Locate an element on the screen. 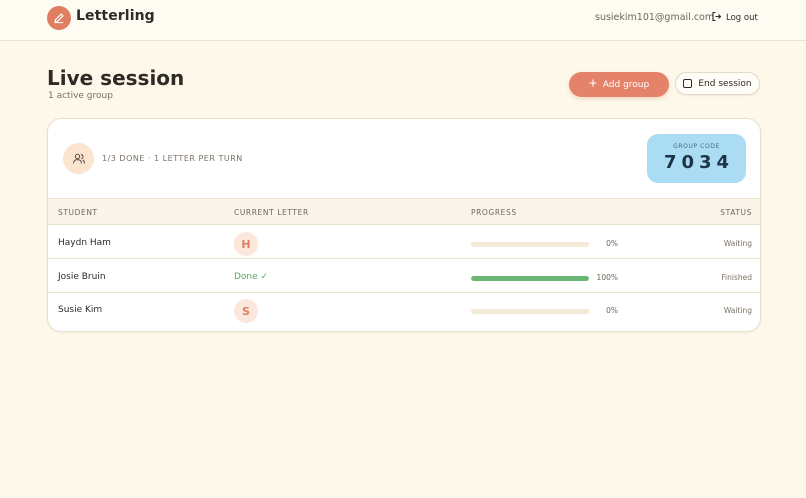 This screenshot has width=806, height=498. student-name: Josie Bruin is located at coordinates (82, 277).